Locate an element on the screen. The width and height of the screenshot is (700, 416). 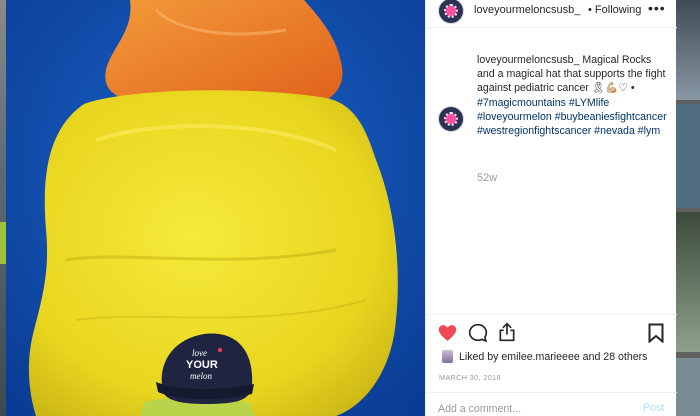
add-comment-bar: Post is located at coordinates (551, 404).